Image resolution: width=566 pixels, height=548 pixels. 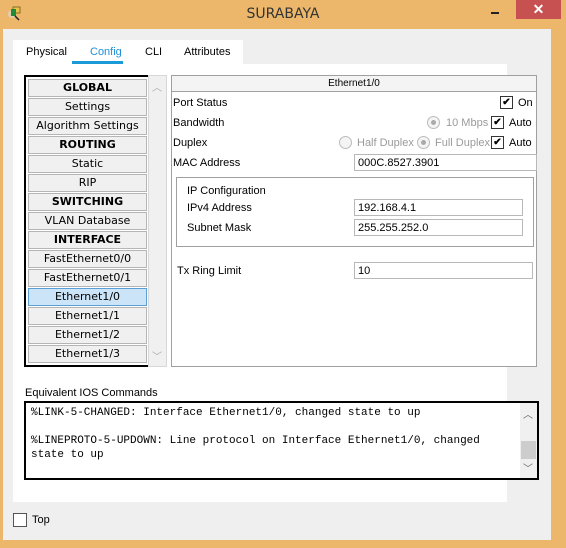 What do you see at coordinates (87, 88) in the screenshot?
I see `sidebar-header-global: GLOBAL` at bounding box center [87, 88].